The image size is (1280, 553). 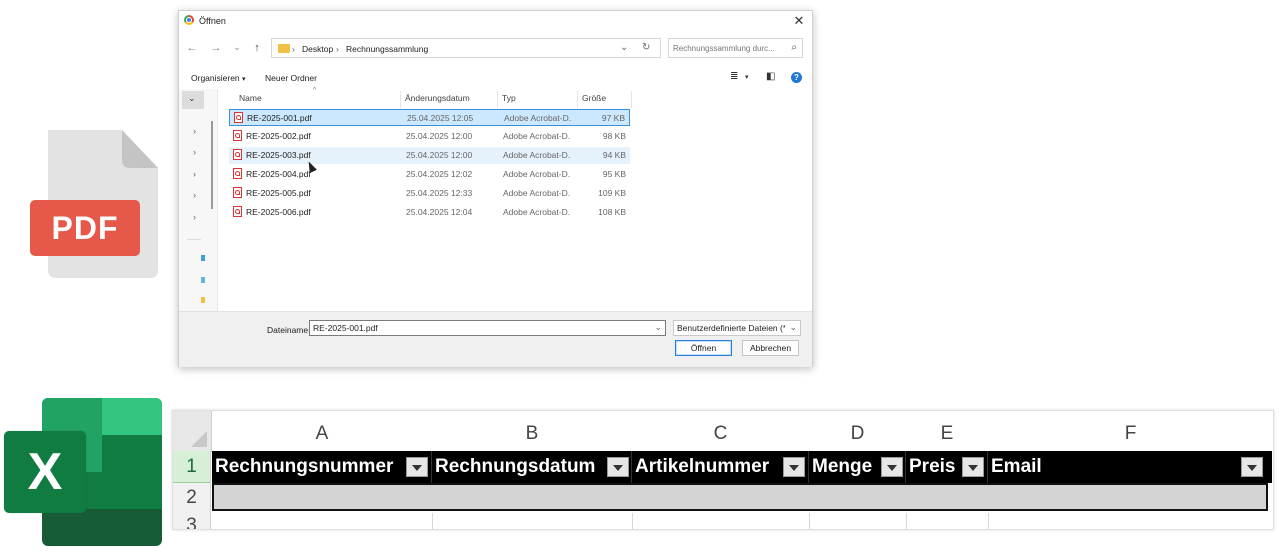 I want to click on header-cell: Preis, so click(x=947, y=467).